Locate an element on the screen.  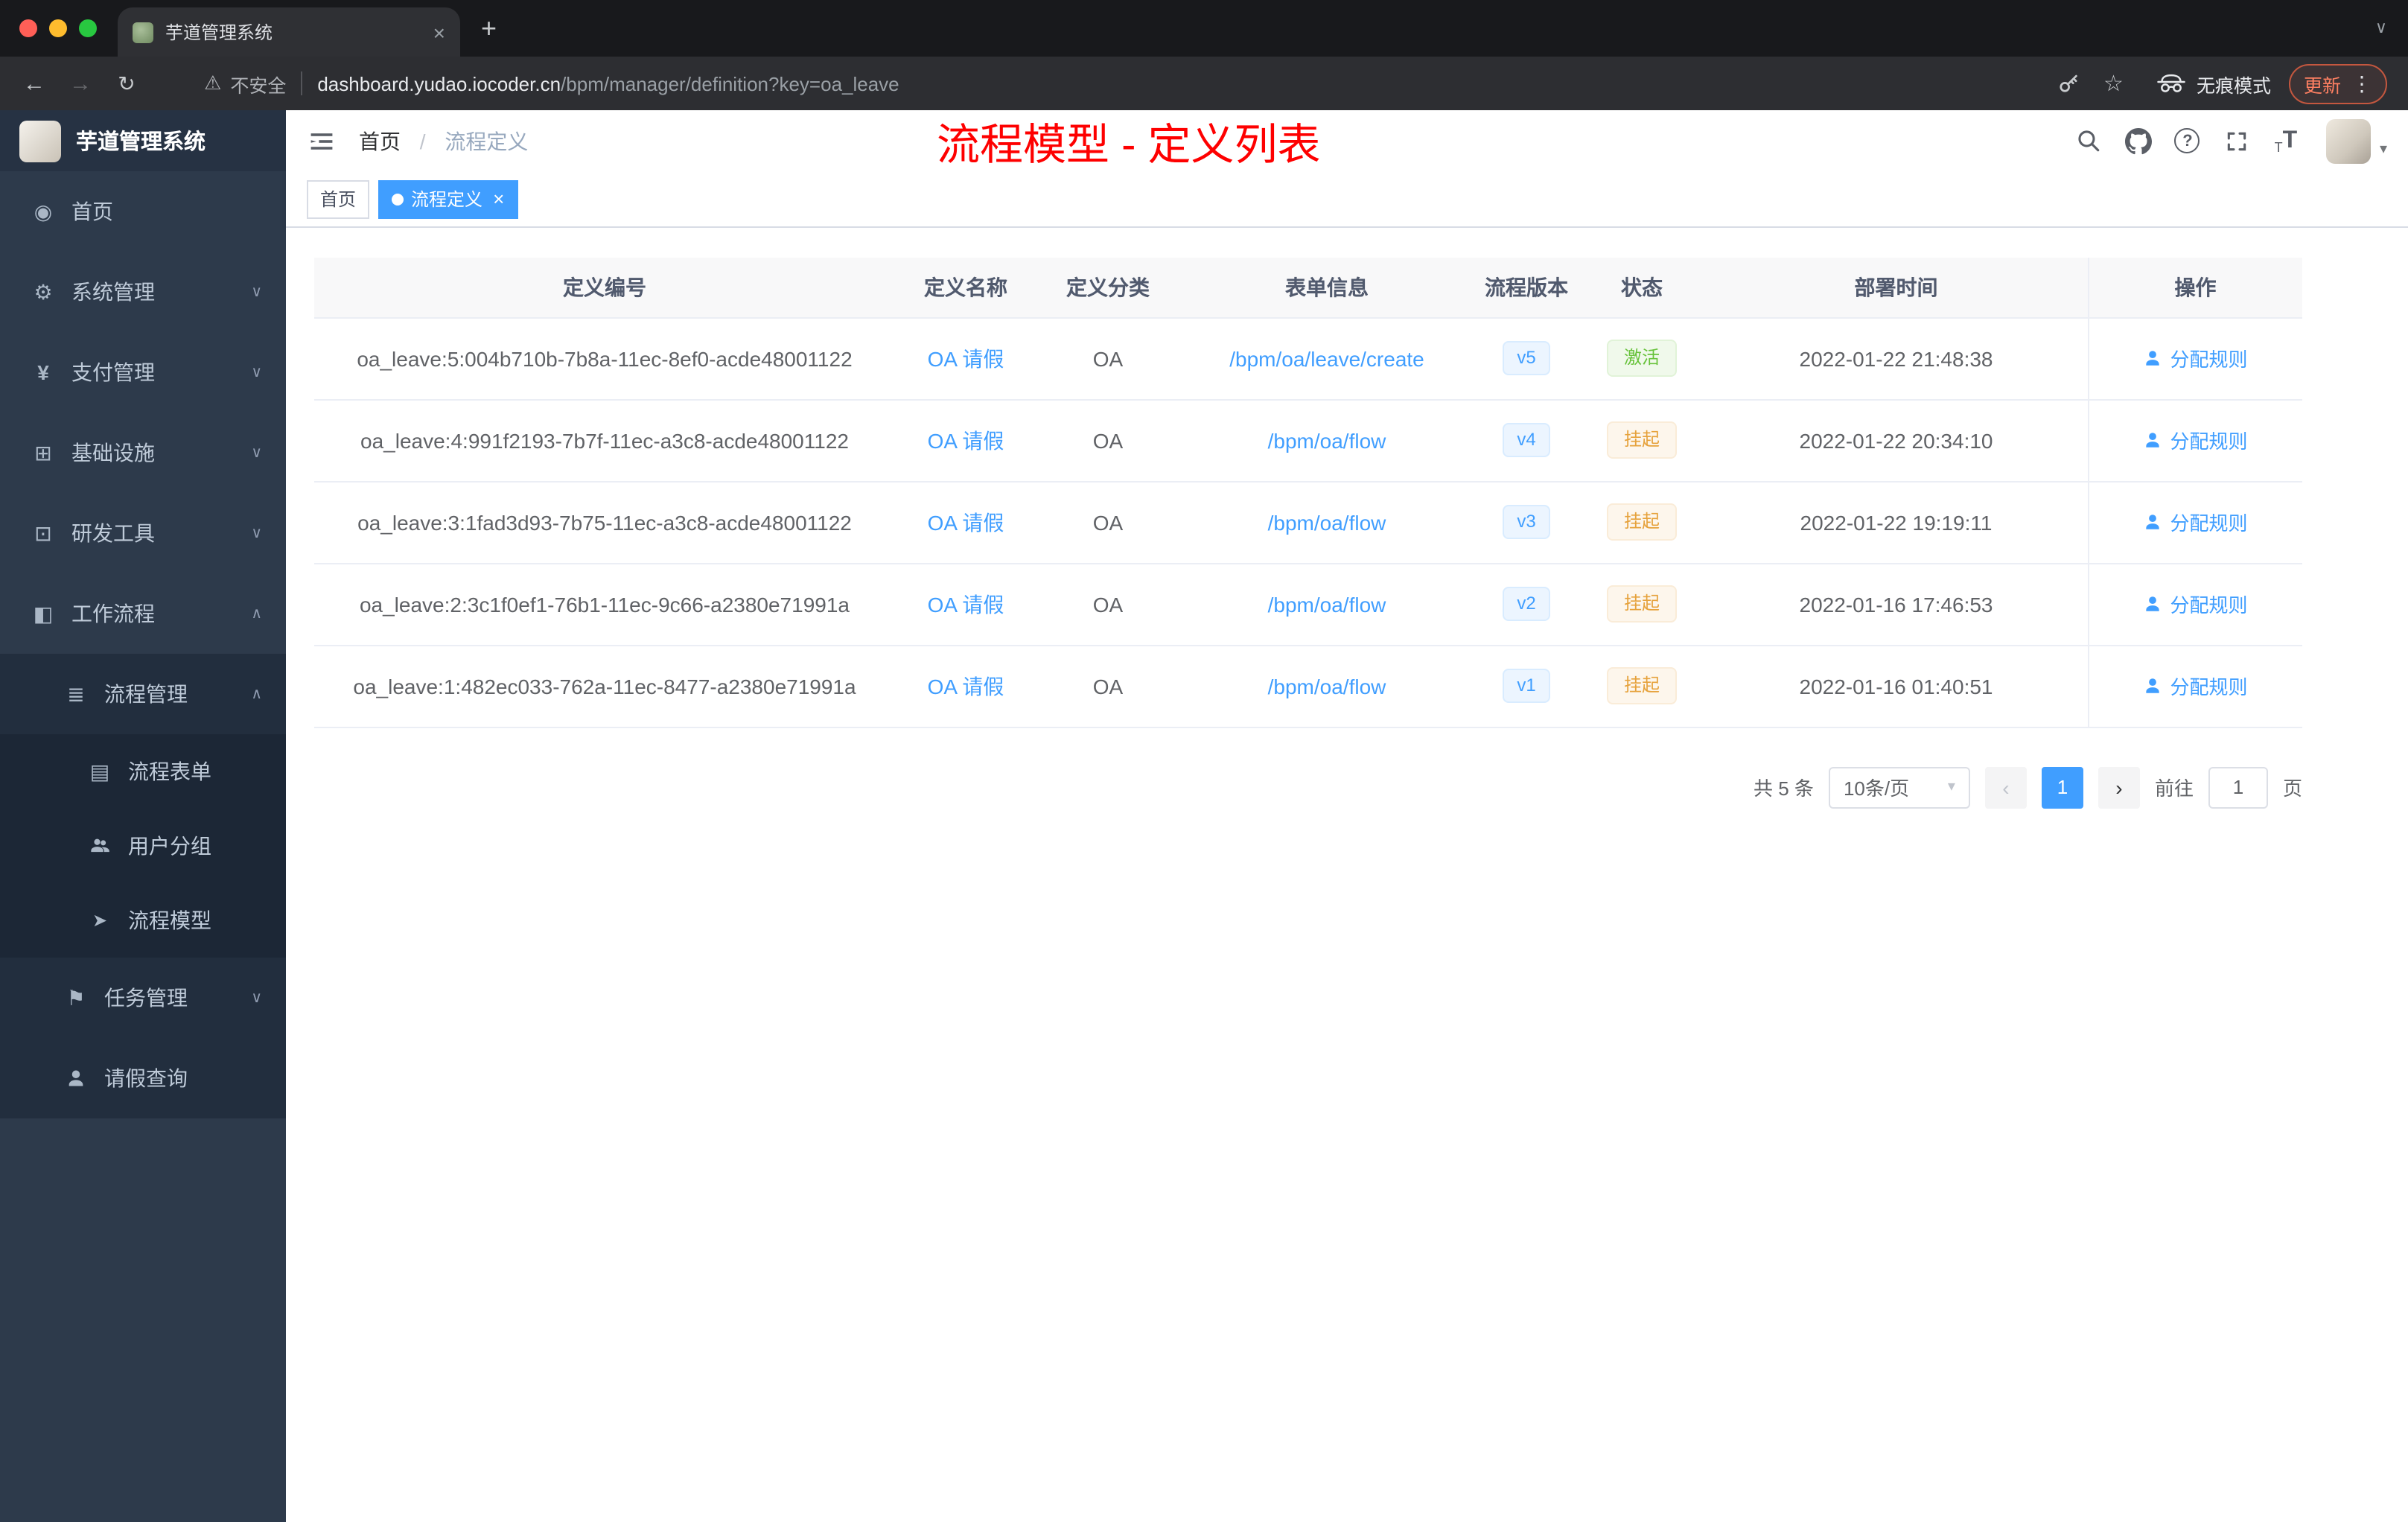
sidebar-item-user-group: 用户分组 is located at coordinates (143, 846).